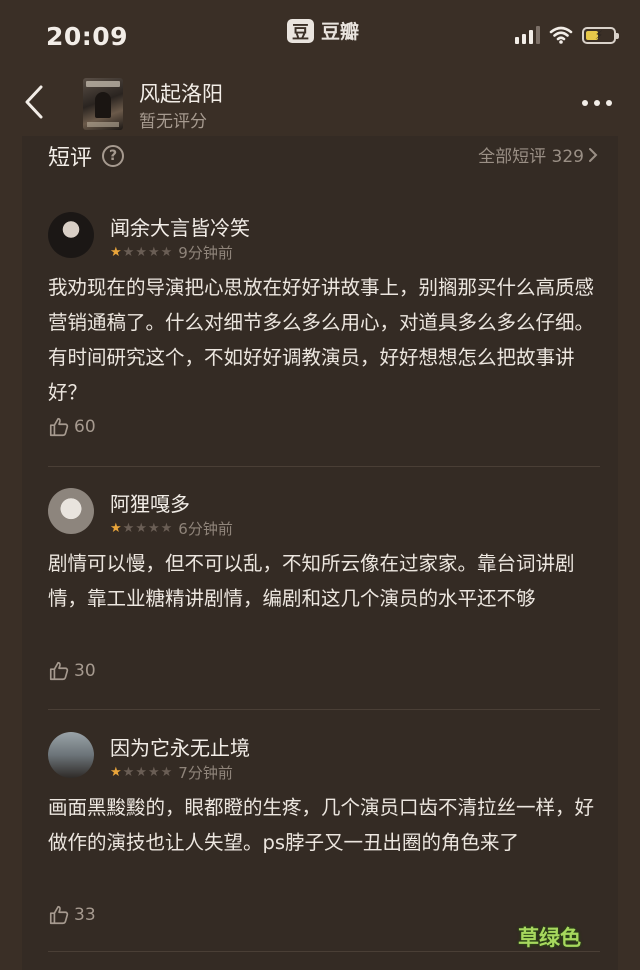 This screenshot has height=970, width=640. I want to click on watermark: 草绿色, so click(549, 938).